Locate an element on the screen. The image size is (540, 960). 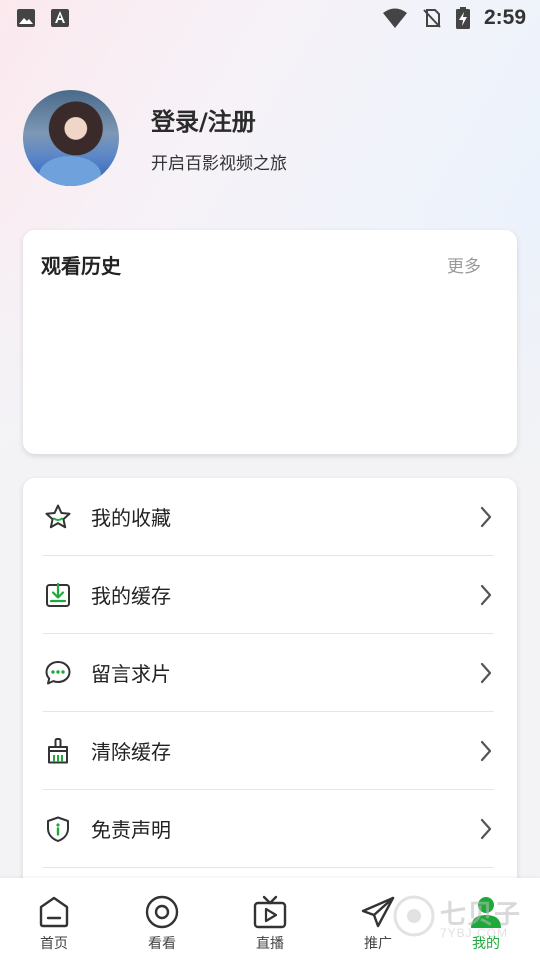
tab-home: 首页 is located at coordinates (54, 919).